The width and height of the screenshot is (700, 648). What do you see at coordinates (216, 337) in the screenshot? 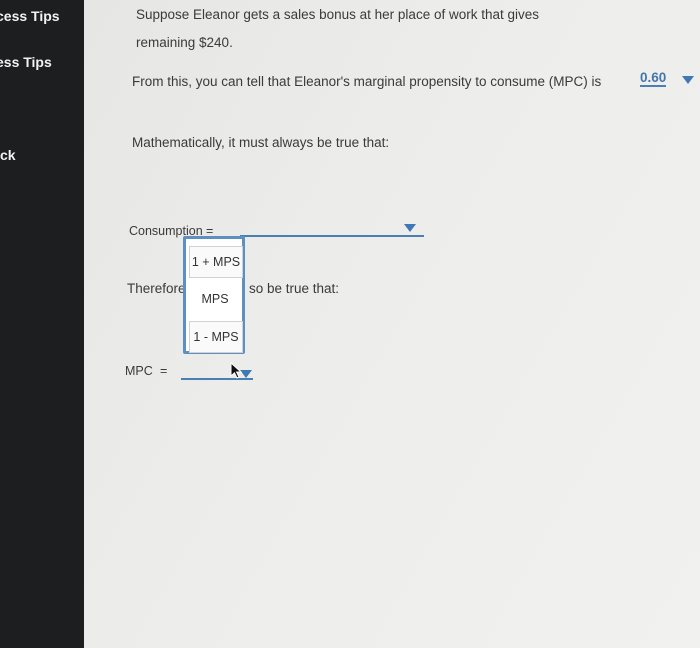
I see `dropdown-option-1-minus-mps: 1 - MPS` at bounding box center [216, 337].